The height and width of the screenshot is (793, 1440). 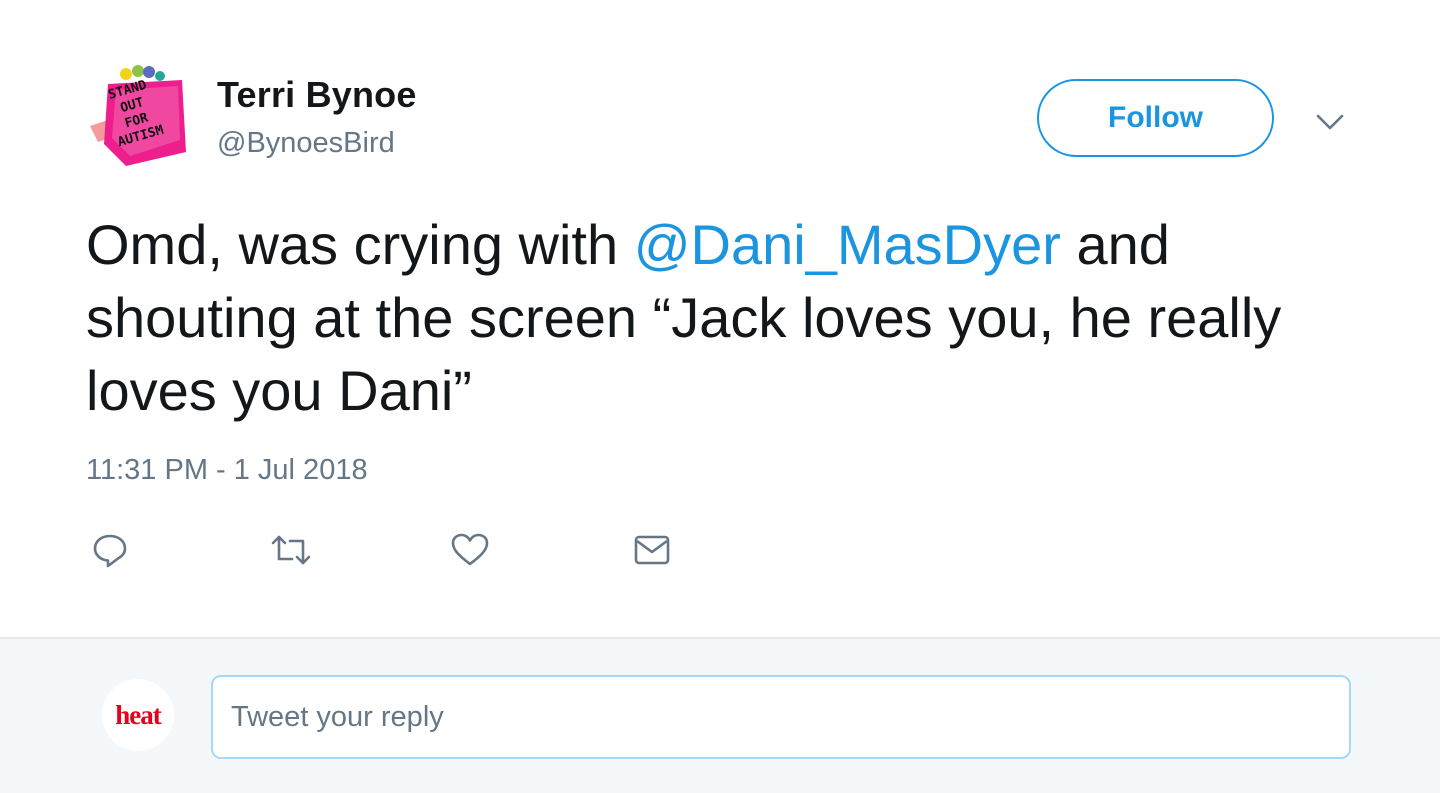 I want to click on like-button, so click(x=470, y=550).